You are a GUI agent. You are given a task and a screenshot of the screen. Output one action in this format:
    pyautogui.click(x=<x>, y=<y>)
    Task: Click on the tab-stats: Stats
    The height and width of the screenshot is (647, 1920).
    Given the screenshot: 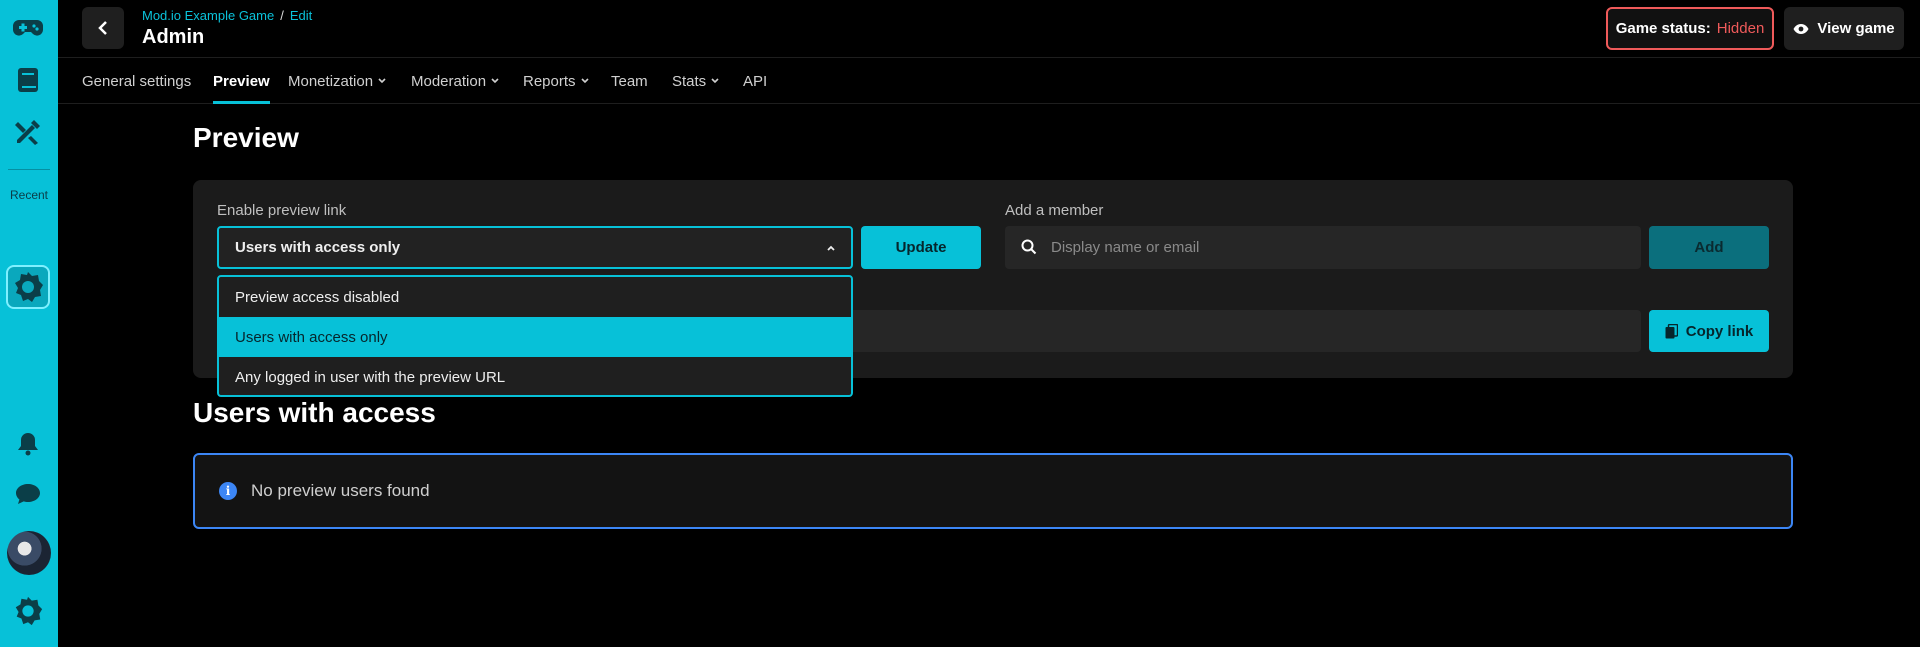 What is the action you would take?
    pyautogui.click(x=696, y=81)
    